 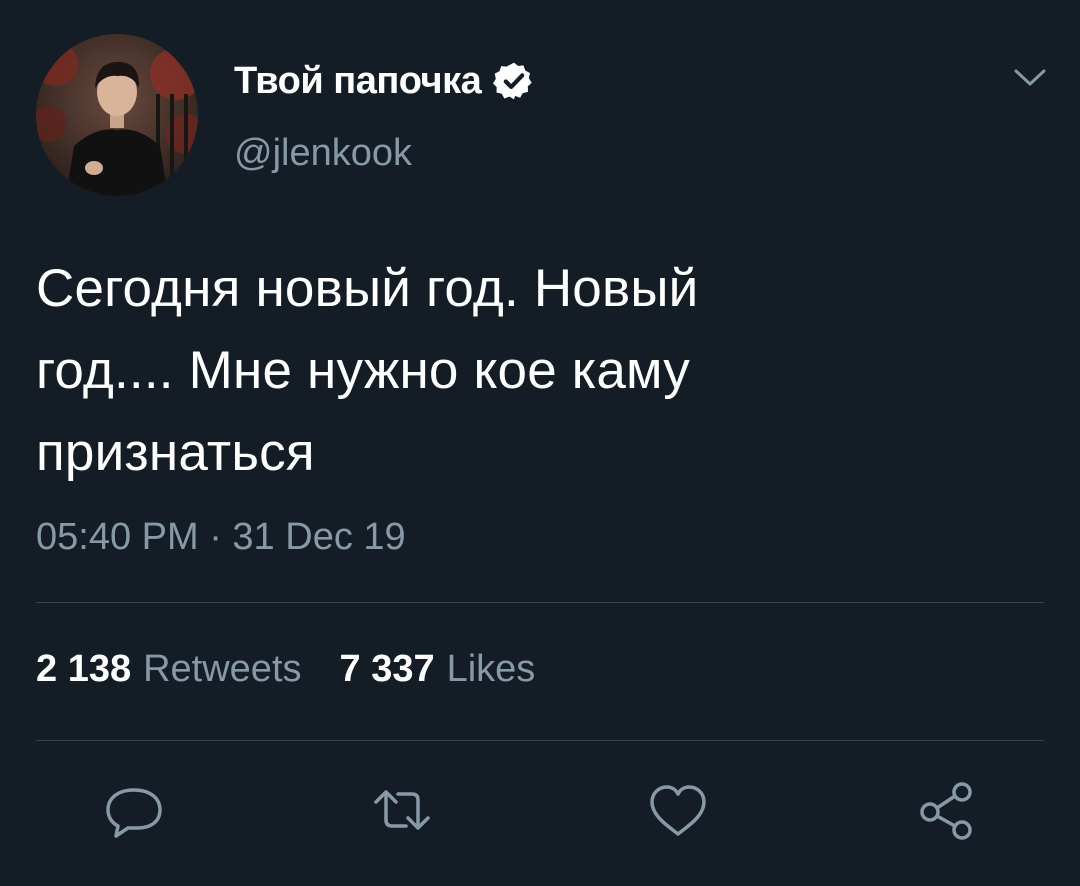 I want to click on reply-icon, so click(x=134, y=813).